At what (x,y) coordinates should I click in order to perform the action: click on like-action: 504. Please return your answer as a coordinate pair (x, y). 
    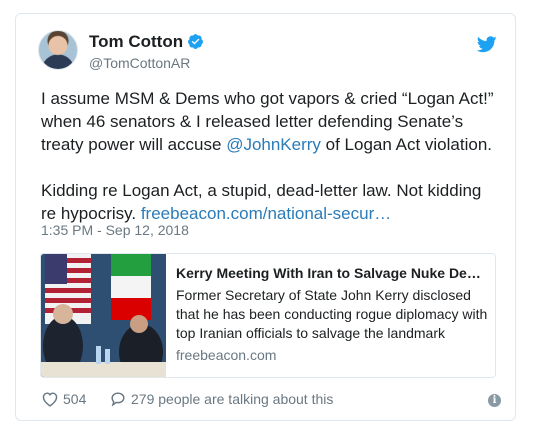
    Looking at the image, I should click on (63, 399).